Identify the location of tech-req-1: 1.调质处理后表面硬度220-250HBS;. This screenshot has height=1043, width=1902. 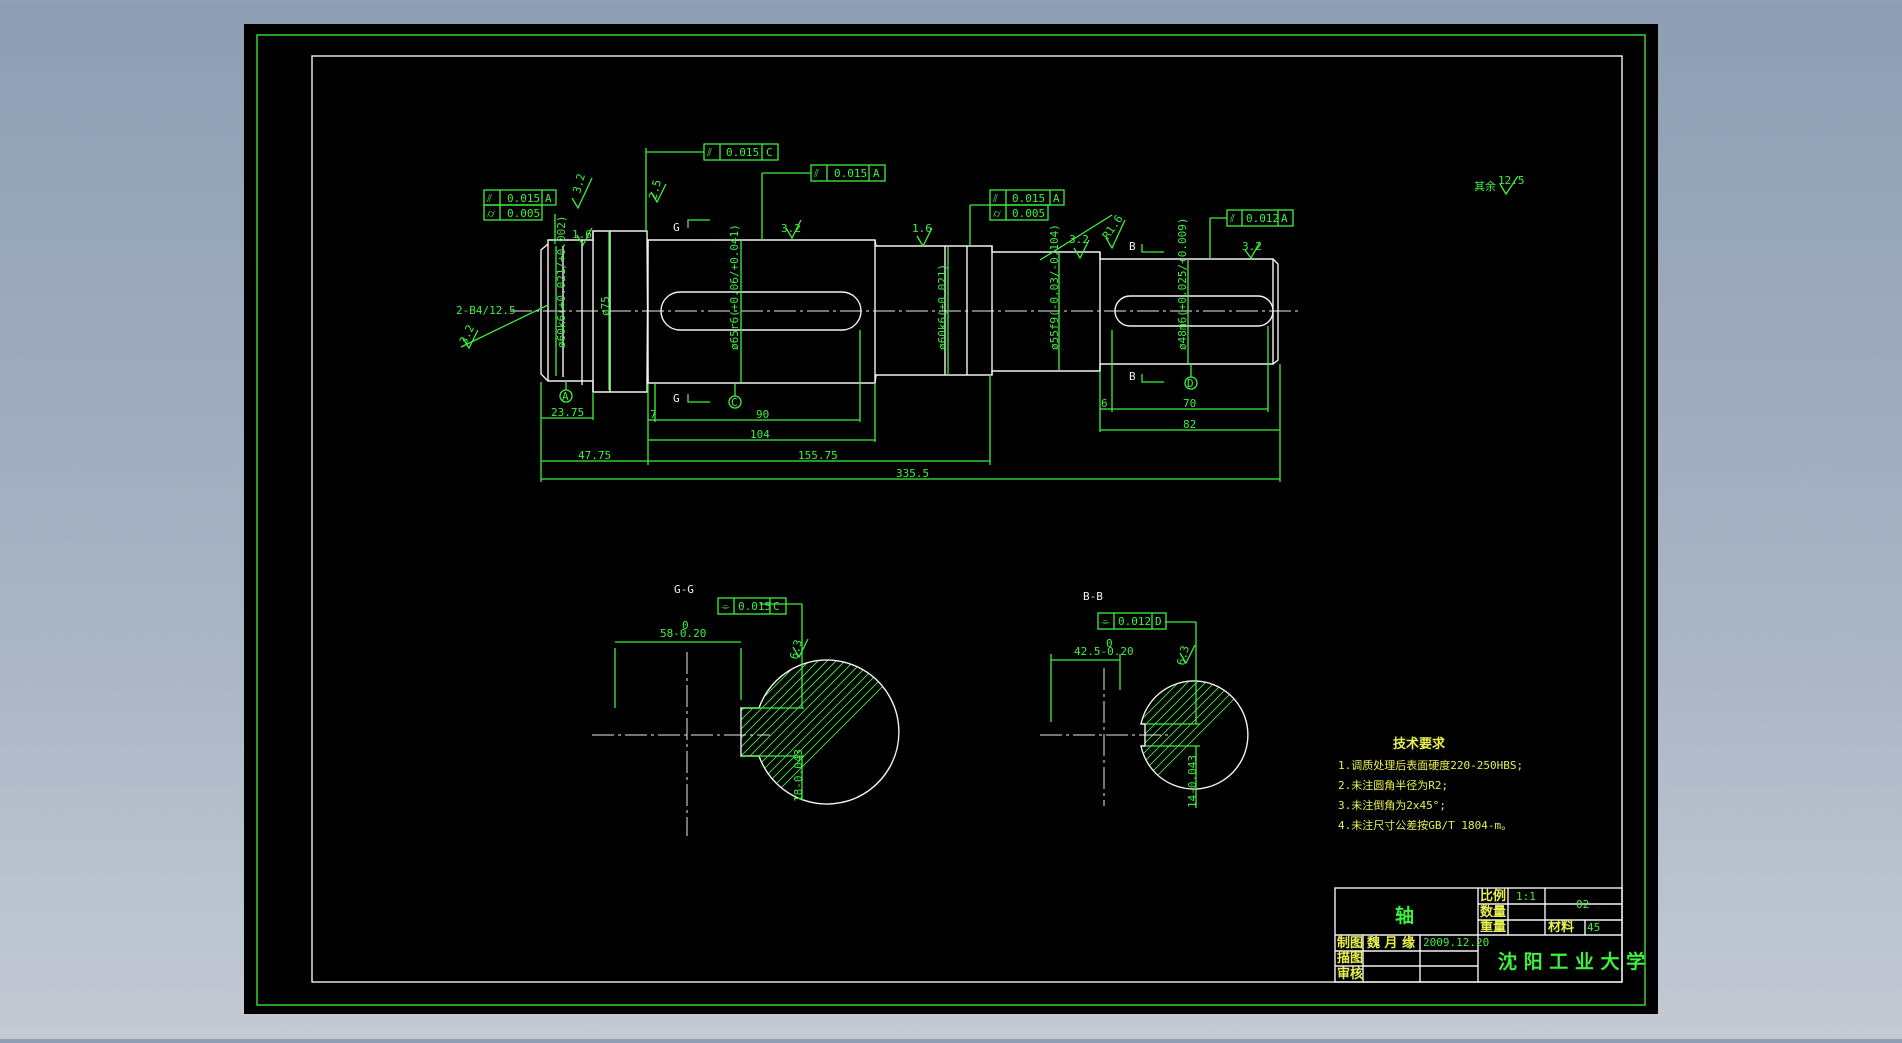
(1430, 765).